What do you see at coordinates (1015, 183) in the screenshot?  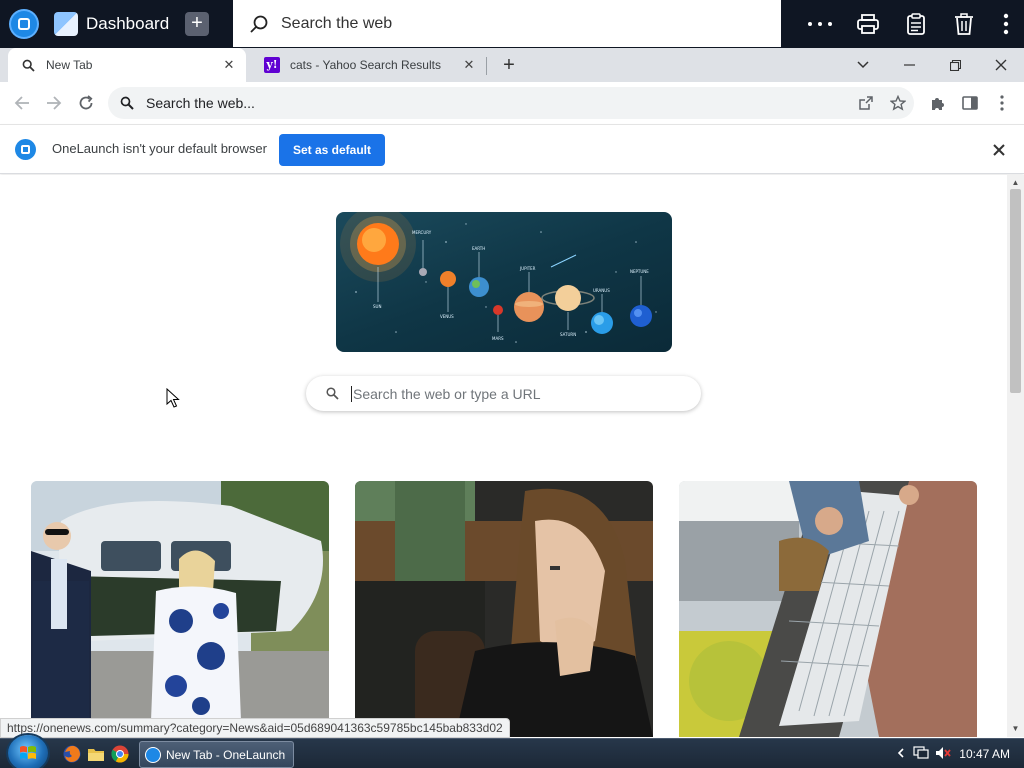 I see `scroll-up-icon: ▲` at bounding box center [1015, 183].